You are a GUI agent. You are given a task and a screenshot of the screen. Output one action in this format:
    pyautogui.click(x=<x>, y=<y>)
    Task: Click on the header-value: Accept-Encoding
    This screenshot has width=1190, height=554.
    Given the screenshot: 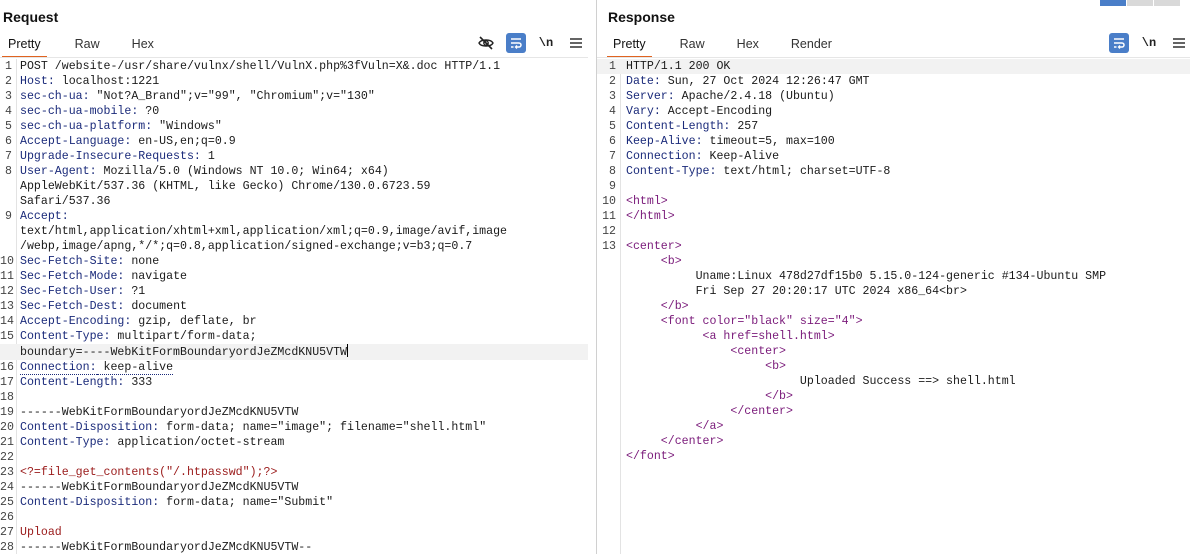 What is the action you would take?
    pyautogui.click(x=716, y=111)
    